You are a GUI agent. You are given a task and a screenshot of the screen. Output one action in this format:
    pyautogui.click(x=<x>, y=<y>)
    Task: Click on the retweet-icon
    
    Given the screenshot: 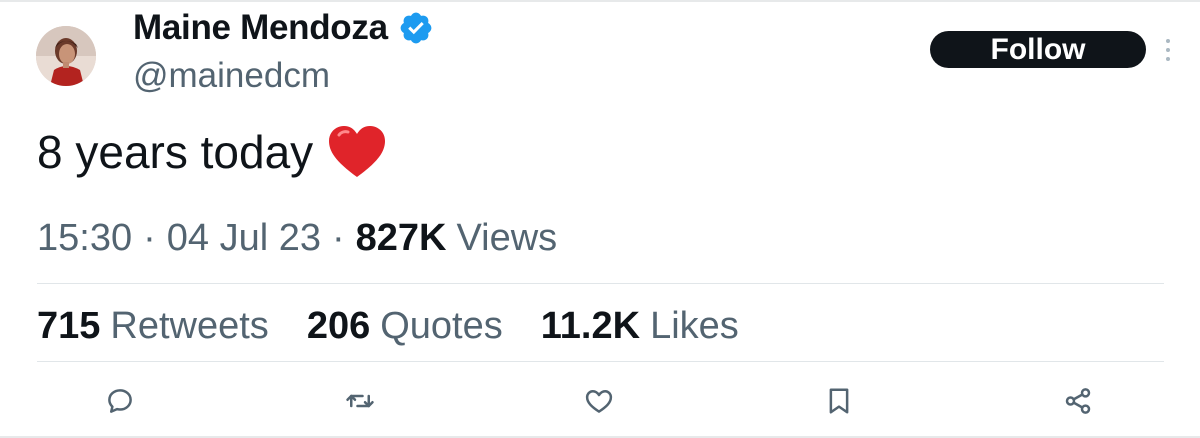 What is the action you would take?
    pyautogui.click(x=360, y=401)
    